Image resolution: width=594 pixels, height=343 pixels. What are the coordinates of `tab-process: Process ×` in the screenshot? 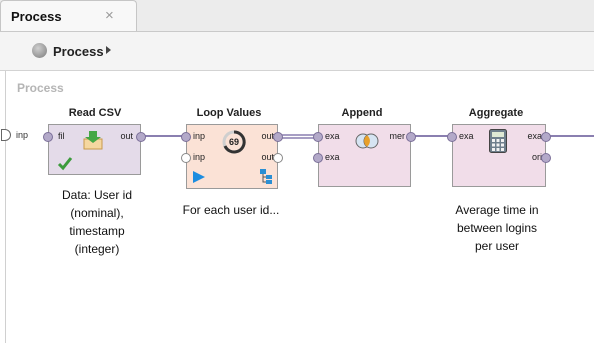 It's located at (68, 15).